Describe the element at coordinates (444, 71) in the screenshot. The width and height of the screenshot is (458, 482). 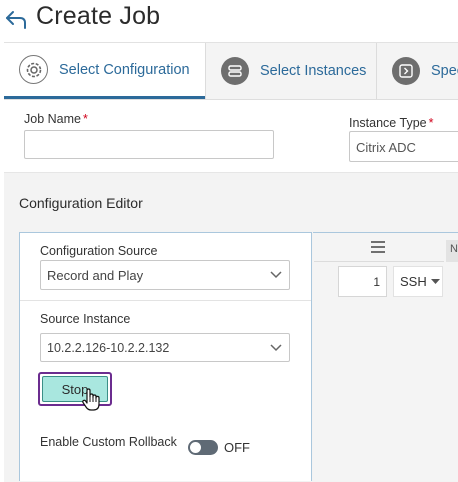
I see `step-label: Spec` at that location.